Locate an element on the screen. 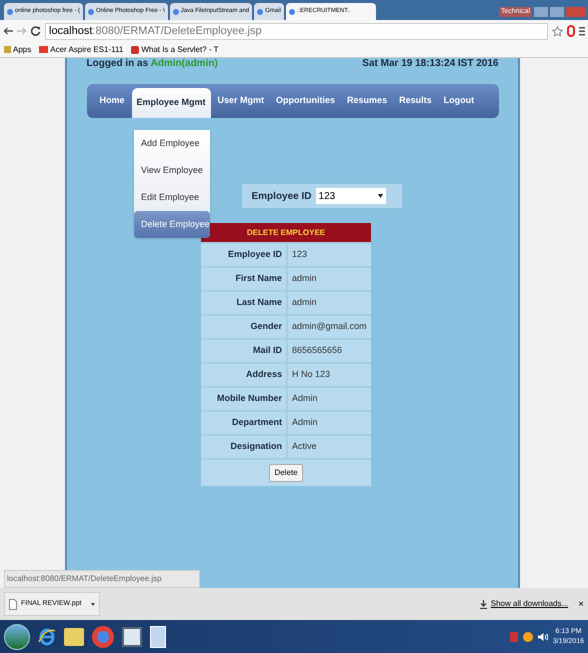 This screenshot has height=653, width=588. menu-item: Delete Employee is located at coordinates (172, 224).